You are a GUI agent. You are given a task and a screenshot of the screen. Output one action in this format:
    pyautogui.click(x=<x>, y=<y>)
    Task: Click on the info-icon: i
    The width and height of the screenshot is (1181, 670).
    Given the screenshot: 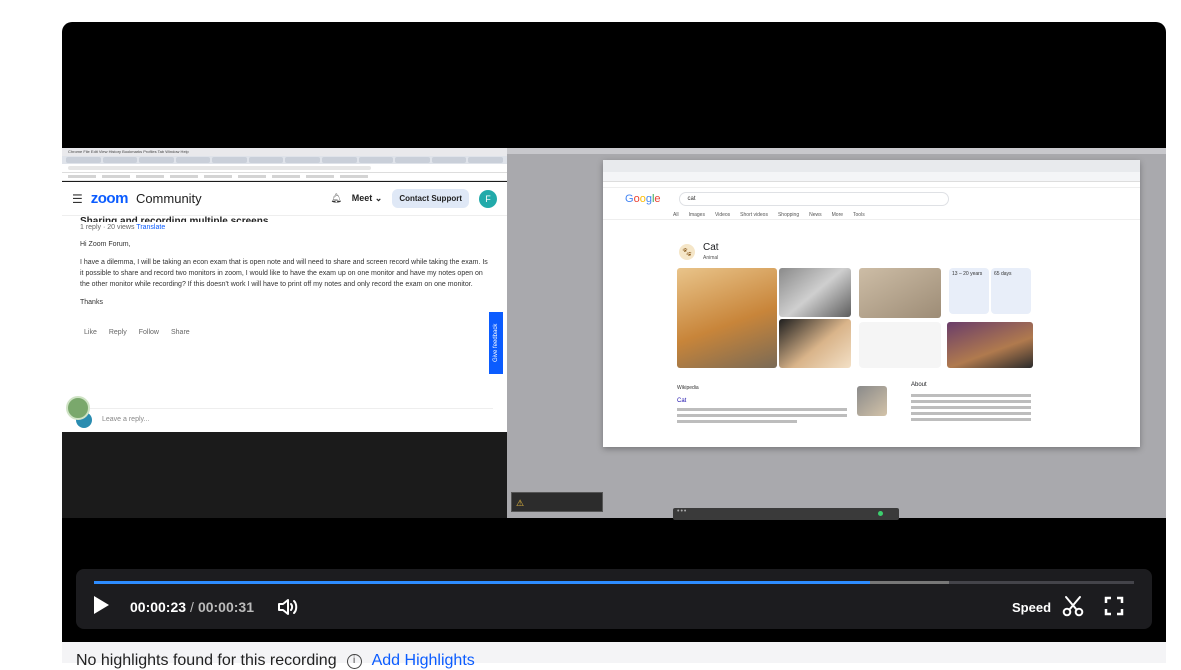 What is the action you would take?
    pyautogui.click(x=354, y=661)
    